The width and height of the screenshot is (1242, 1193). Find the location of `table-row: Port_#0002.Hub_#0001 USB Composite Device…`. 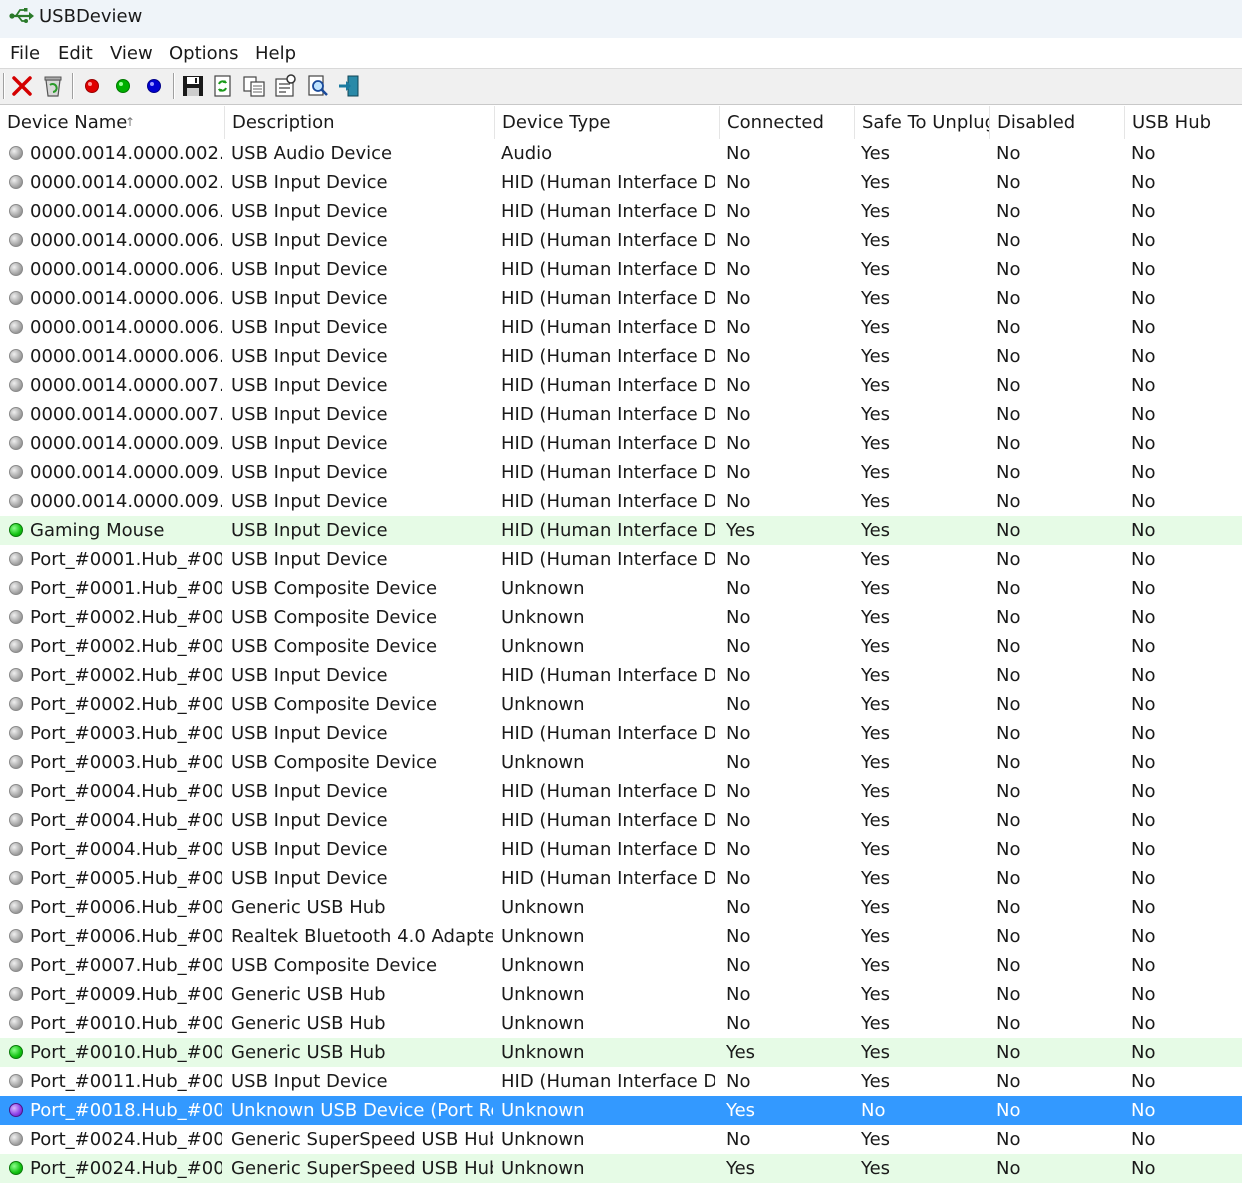

table-row: Port_#0002.Hub_#0001 USB Composite Device… is located at coordinates (621, 617).